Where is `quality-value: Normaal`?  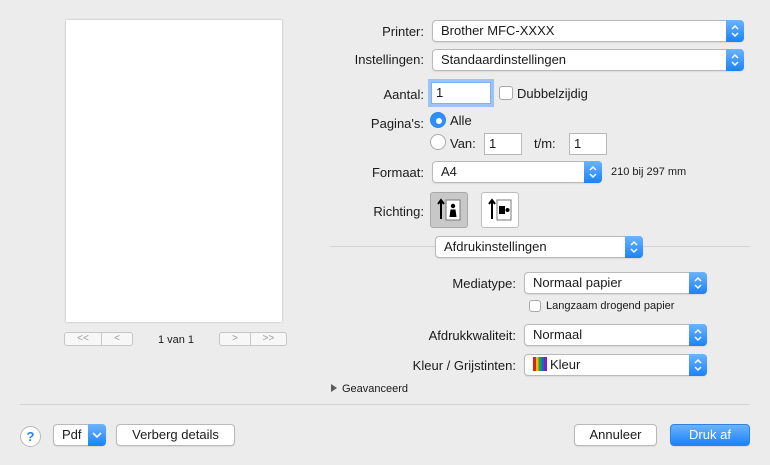
quality-value: Normaal is located at coordinates (558, 334).